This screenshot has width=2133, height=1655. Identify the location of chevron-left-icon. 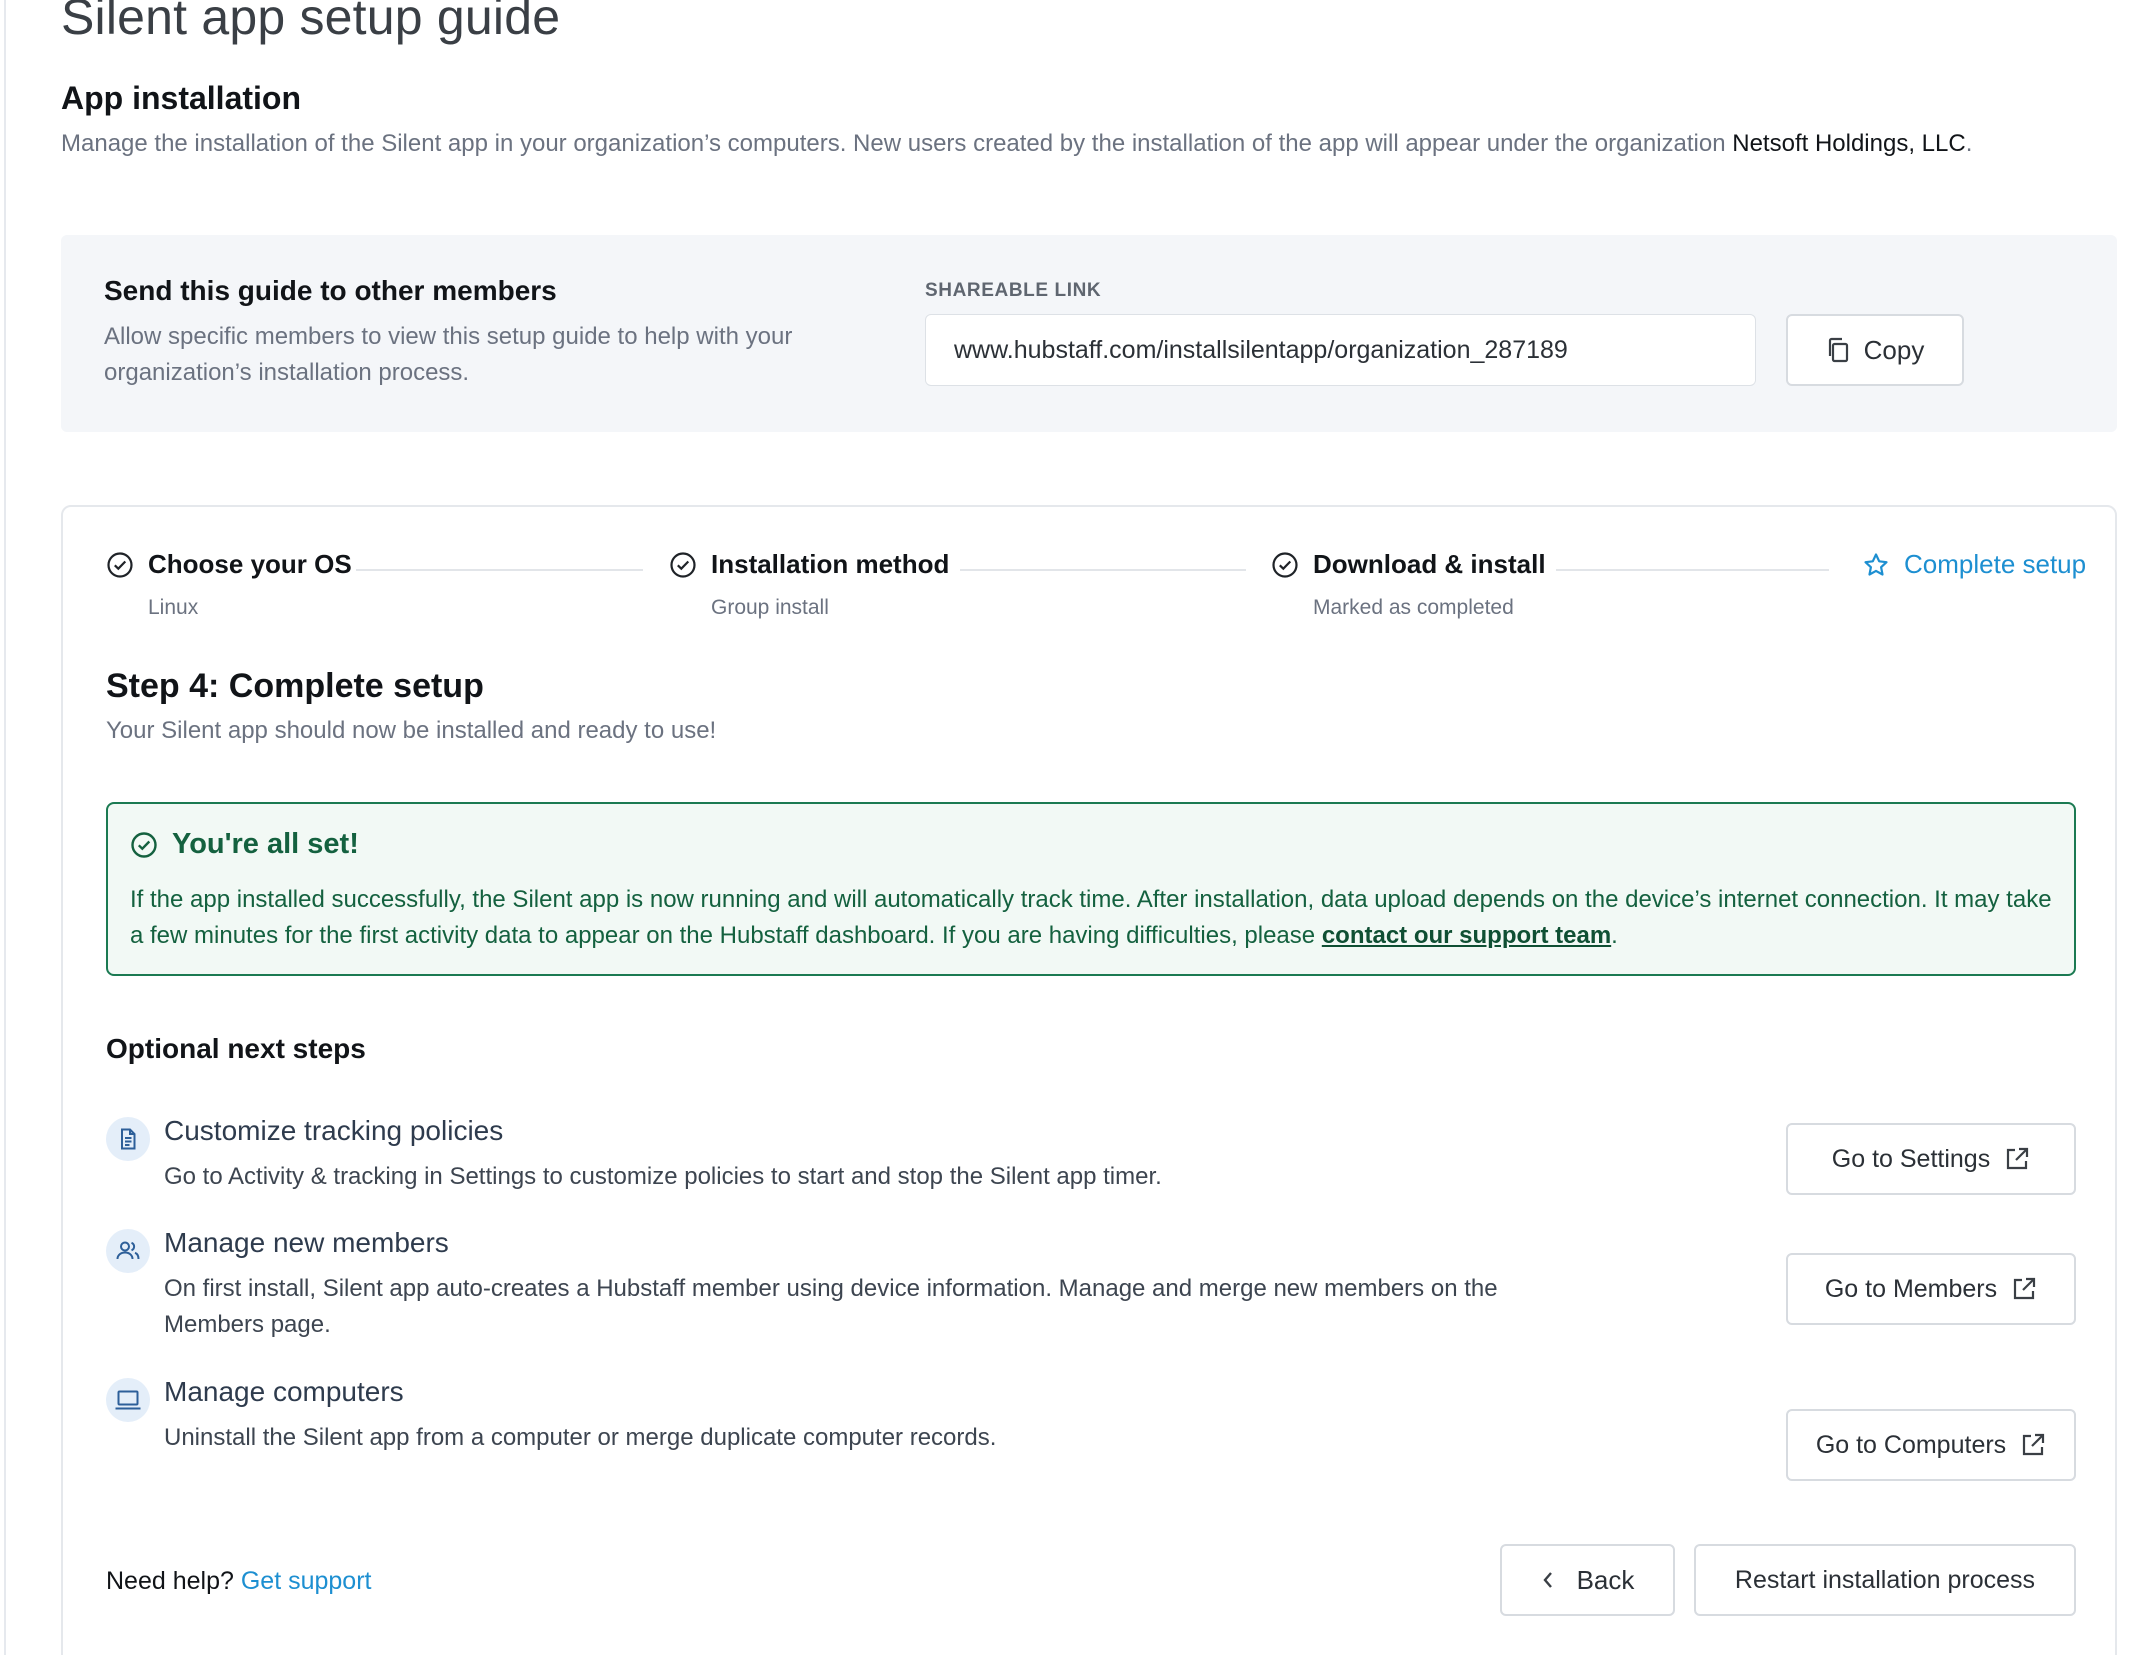
(1548, 1580).